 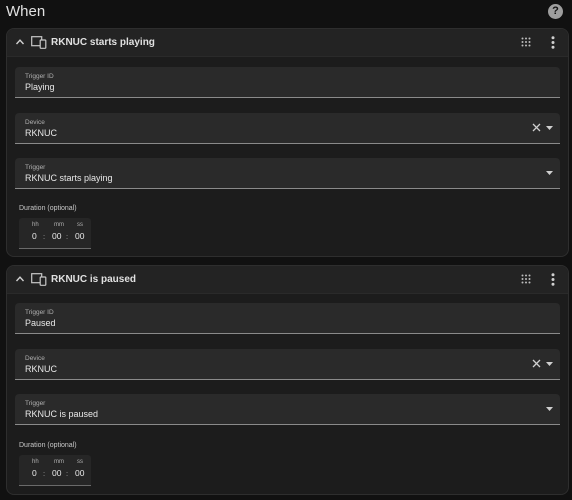 I want to click on trigger-select-field: Trigger RKNUC starts playing, so click(x=287, y=173).